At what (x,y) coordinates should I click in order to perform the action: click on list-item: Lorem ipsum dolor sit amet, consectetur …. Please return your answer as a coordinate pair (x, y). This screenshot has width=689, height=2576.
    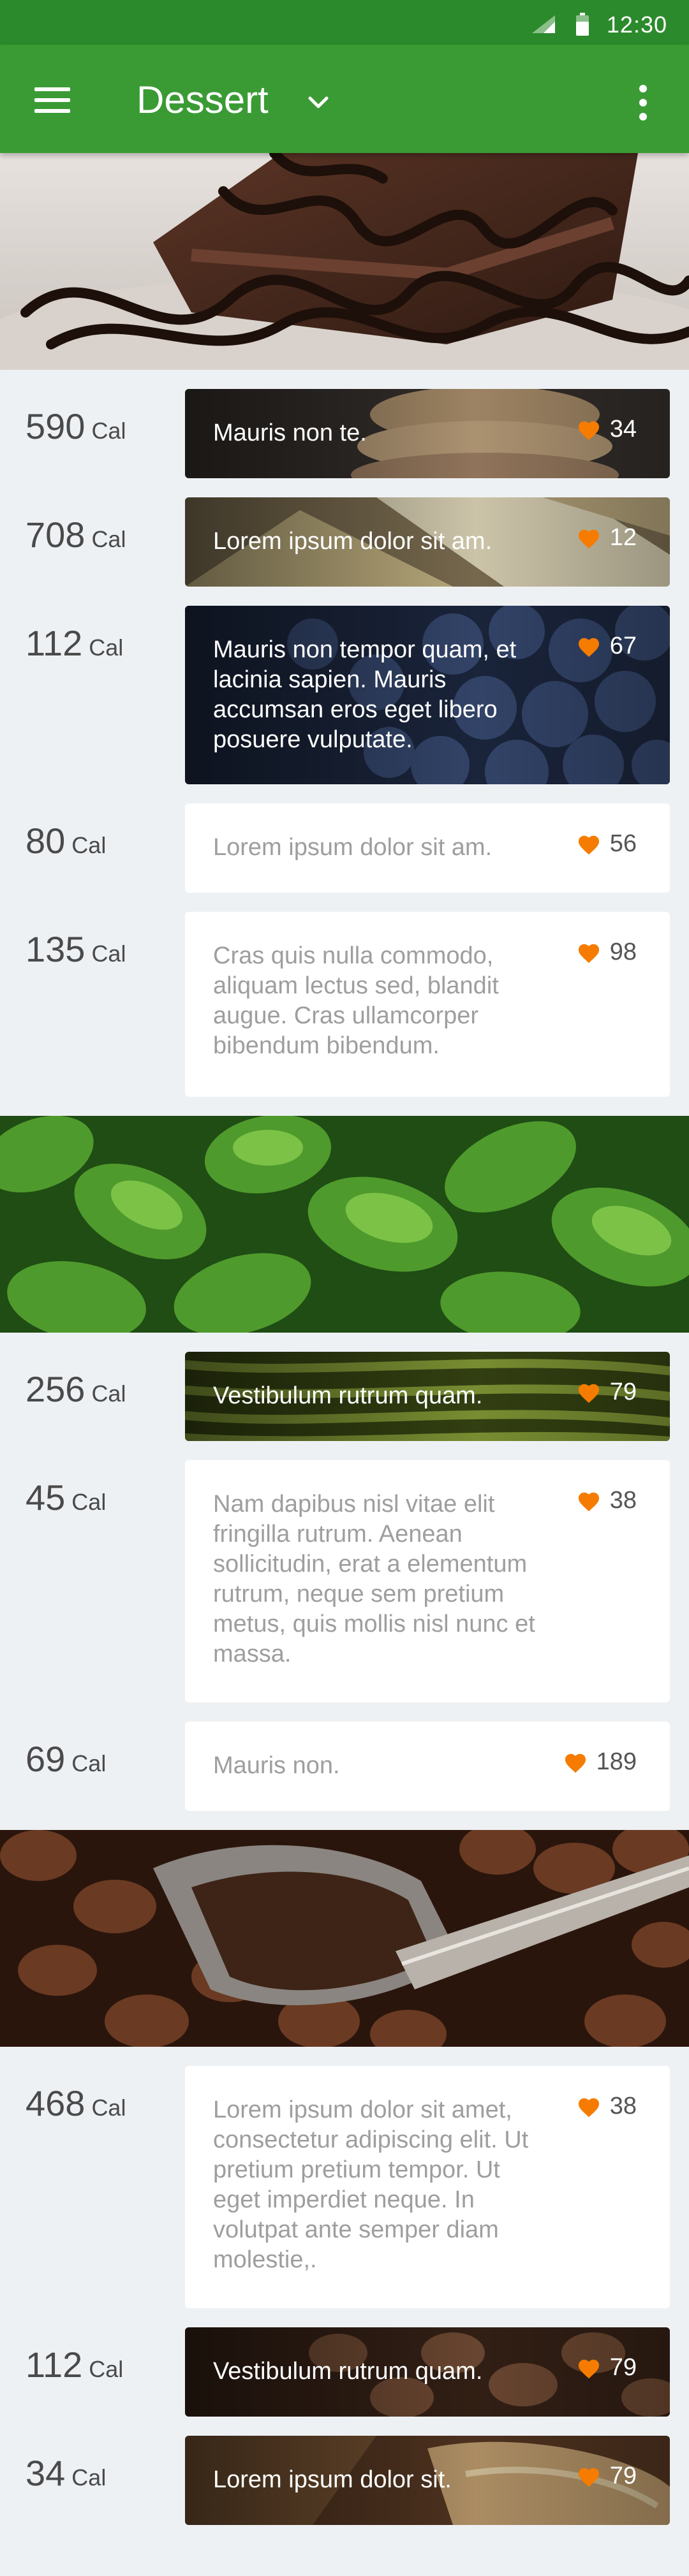
    Looking at the image, I should click on (427, 2187).